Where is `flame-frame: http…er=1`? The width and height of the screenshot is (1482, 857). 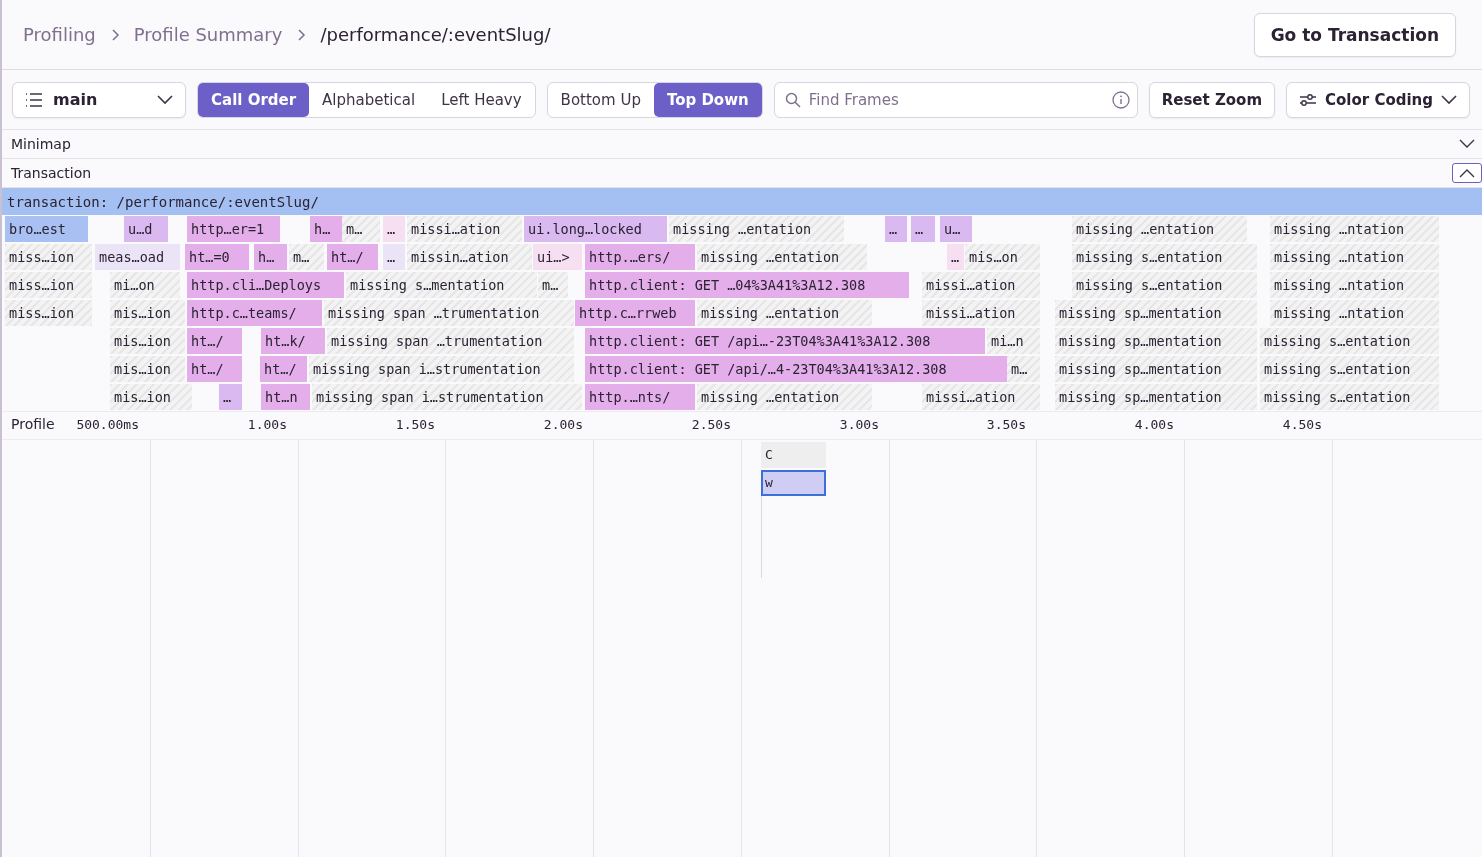
flame-frame: http…er=1 is located at coordinates (233, 229).